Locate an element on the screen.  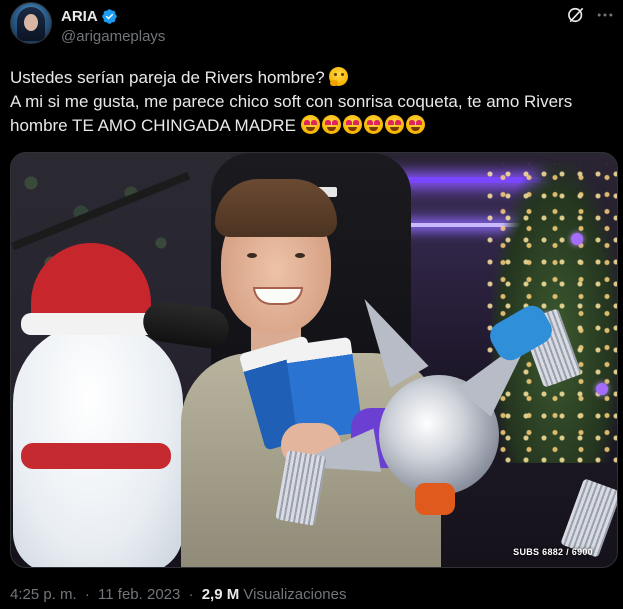
views-label: Visualizaciones is located at coordinates (294, 594).